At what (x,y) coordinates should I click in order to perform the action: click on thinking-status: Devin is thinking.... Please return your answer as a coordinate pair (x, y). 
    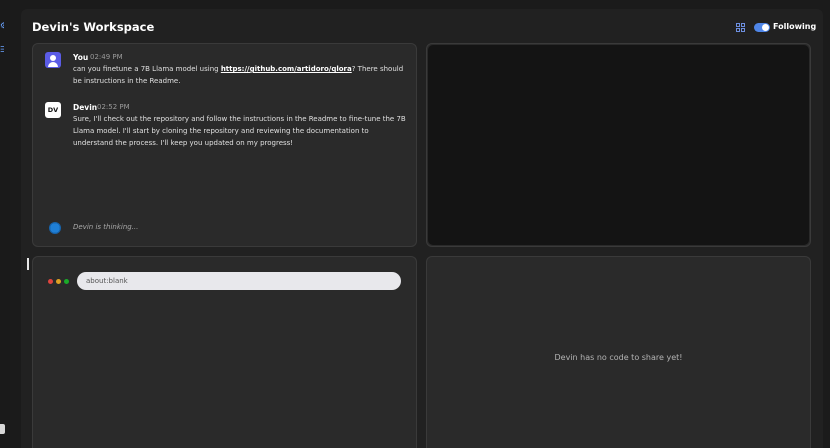
    Looking at the image, I should click on (106, 227).